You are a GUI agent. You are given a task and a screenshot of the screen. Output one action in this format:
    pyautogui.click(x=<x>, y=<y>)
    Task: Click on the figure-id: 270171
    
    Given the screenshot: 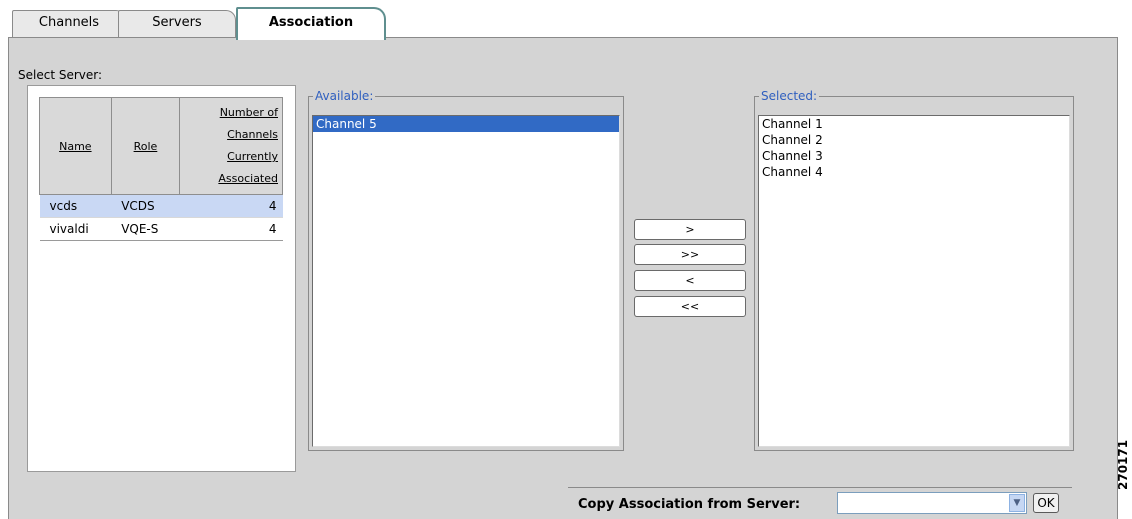 What is the action you would take?
    pyautogui.click(x=1123, y=464)
    